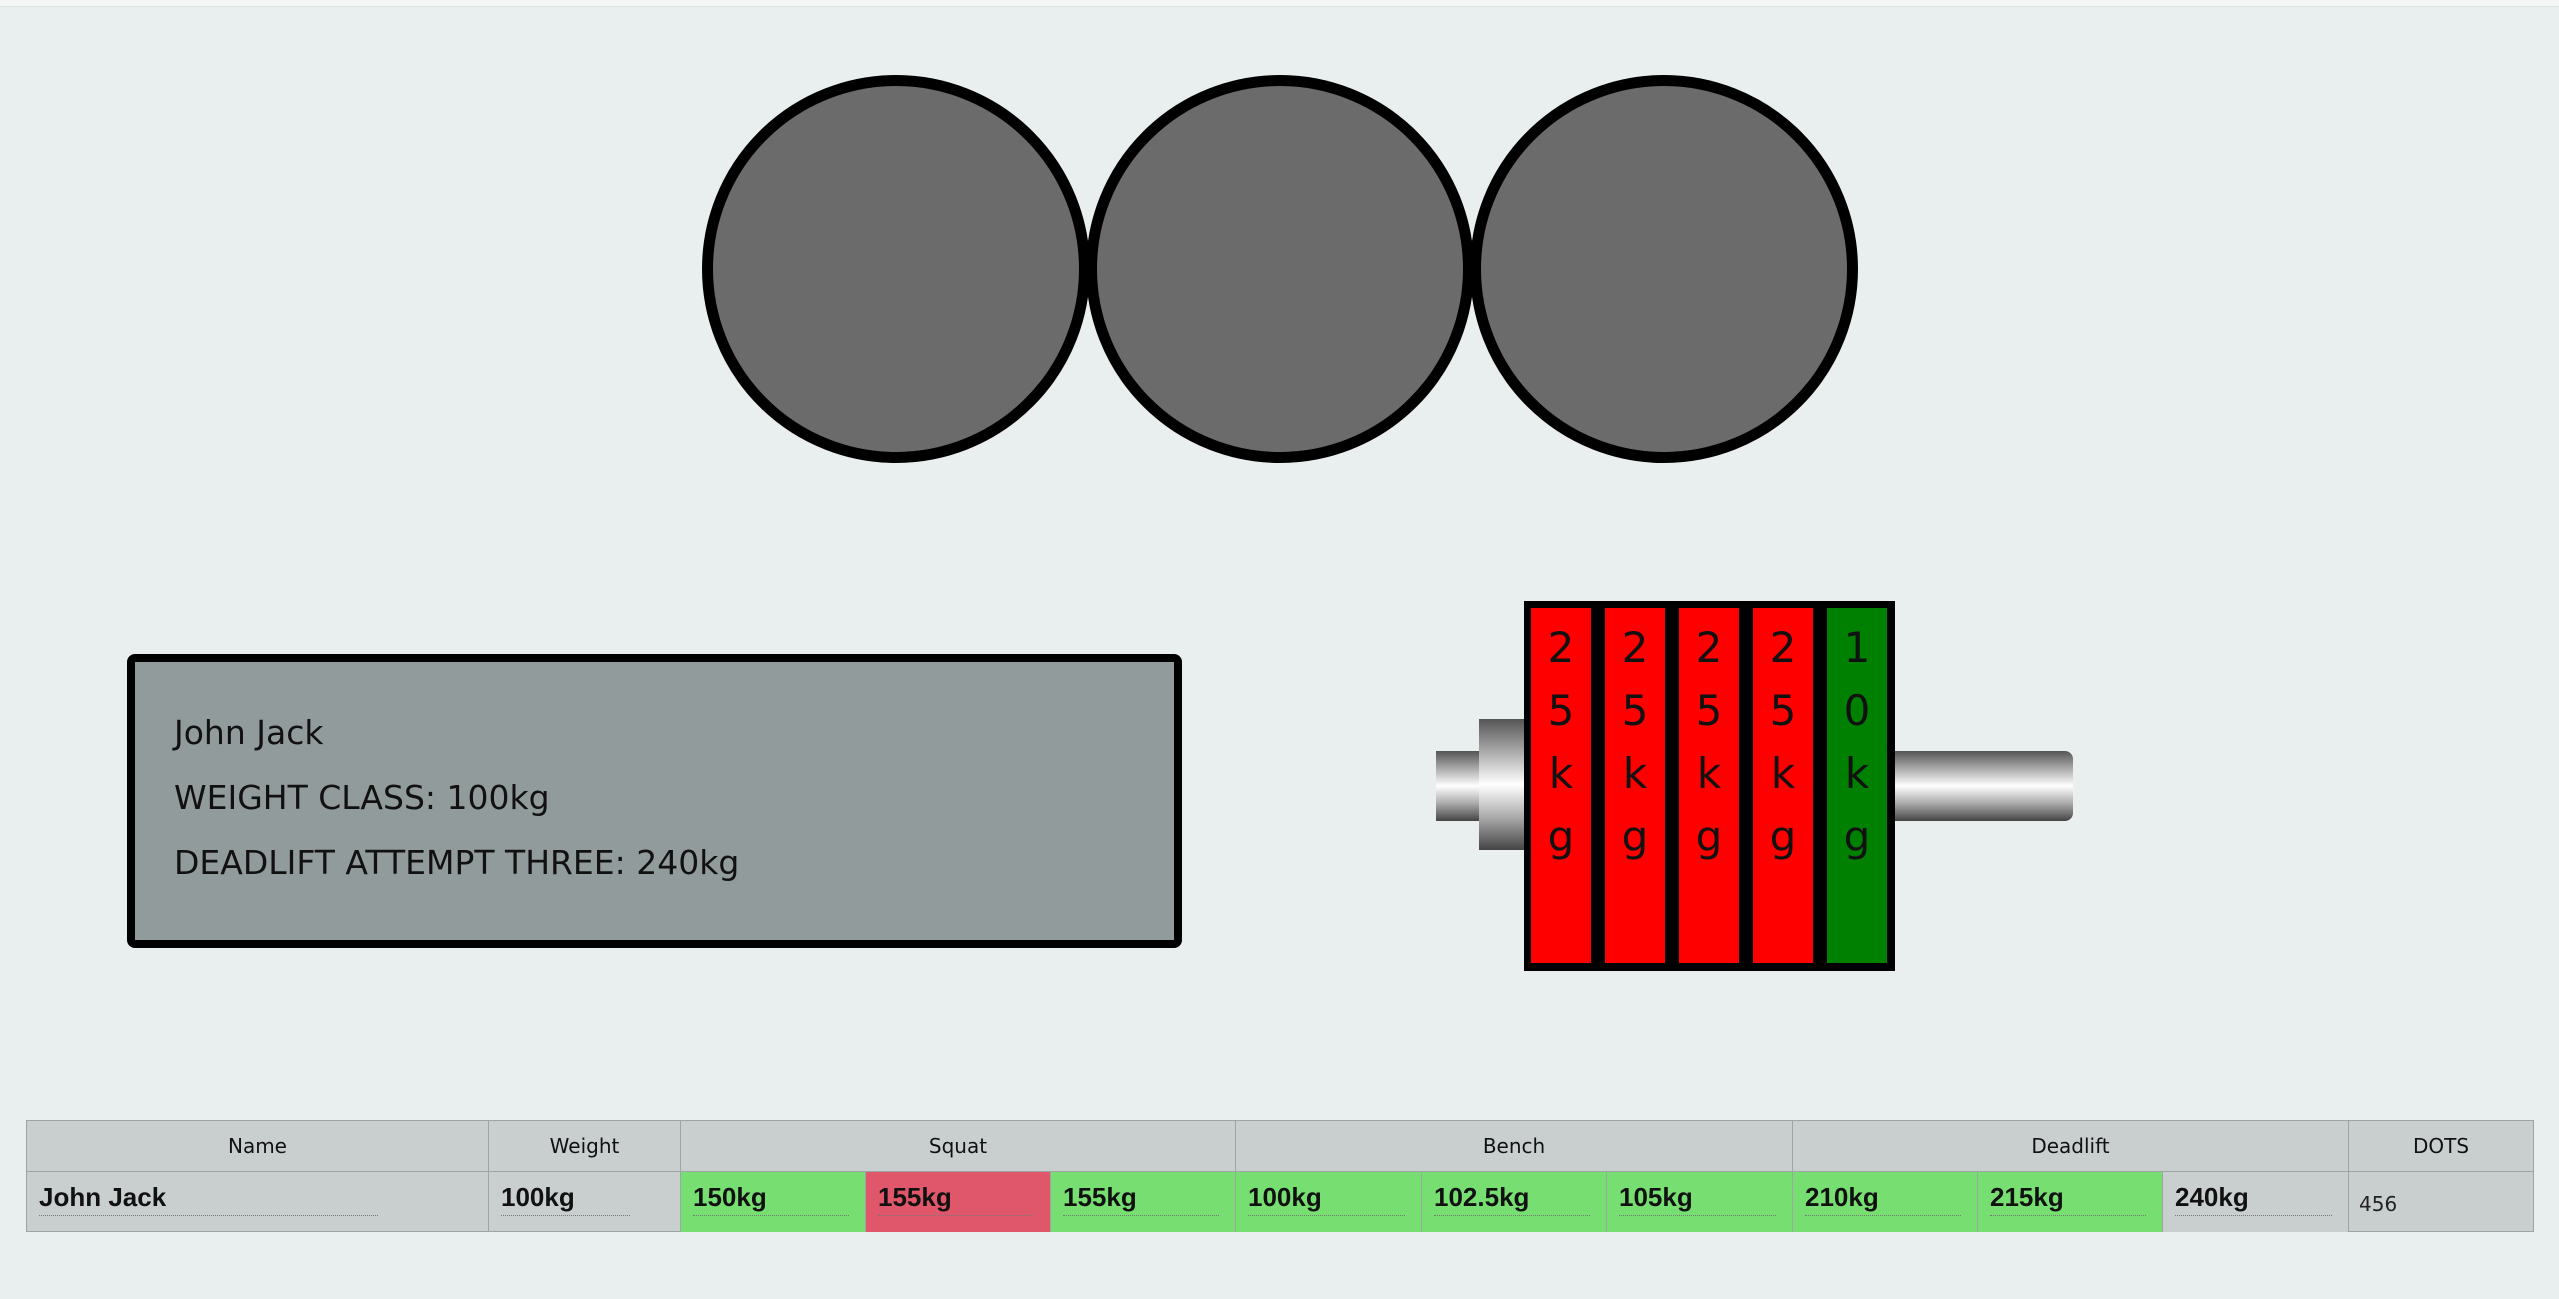 Image resolution: width=2559 pixels, height=1299 pixels. What do you see at coordinates (208, 1199) in the screenshot?
I see `lifter-name-field: John Jack` at bounding box center [208, 1199].